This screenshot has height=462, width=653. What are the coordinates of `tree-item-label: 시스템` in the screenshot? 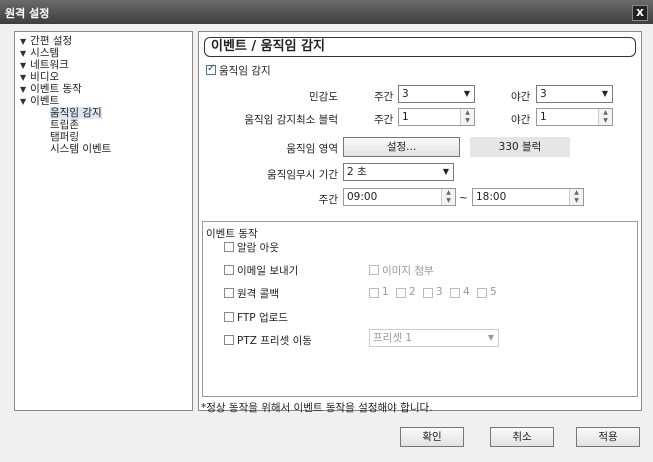 It's located at (45, 53).